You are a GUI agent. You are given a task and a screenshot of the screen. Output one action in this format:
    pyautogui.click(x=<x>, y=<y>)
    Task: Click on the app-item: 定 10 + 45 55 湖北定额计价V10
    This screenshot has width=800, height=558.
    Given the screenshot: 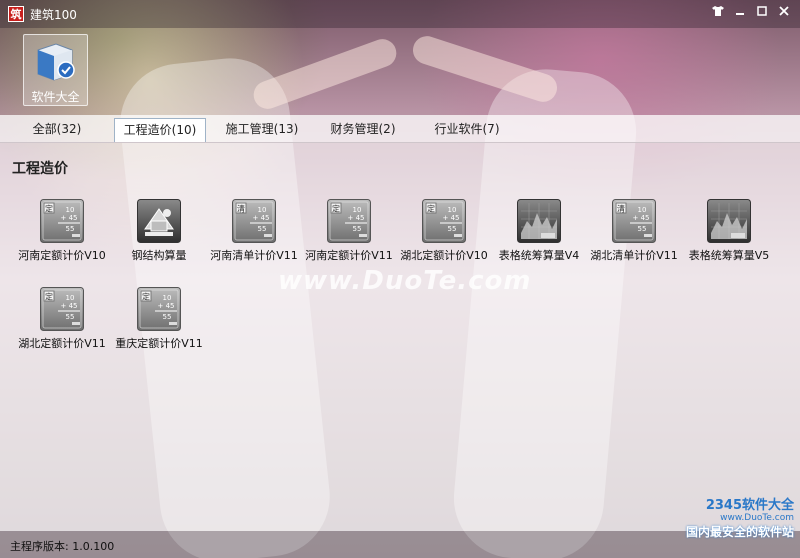 What is the action you would take?
    pyautogui.click(x=444, y=235)
    